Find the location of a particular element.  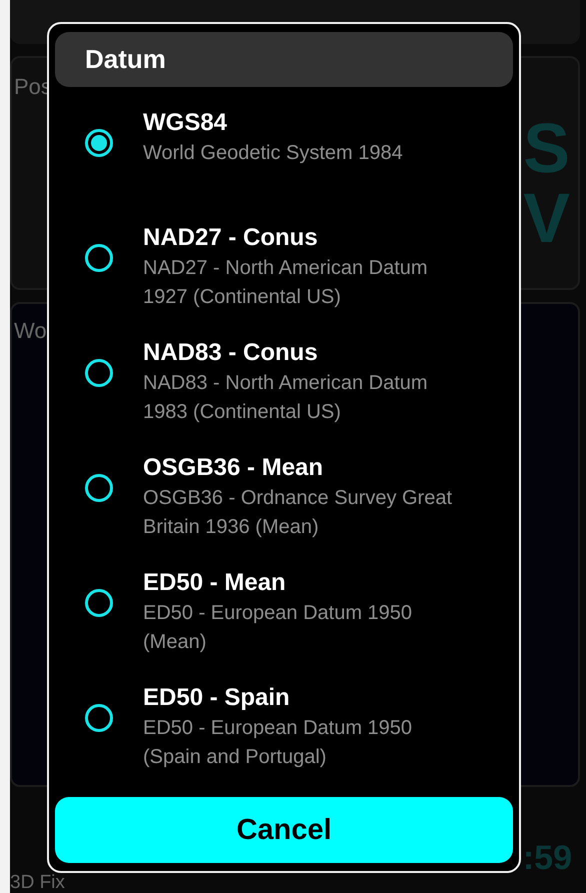

card-label: Wo is located at coordinates (30, 331).